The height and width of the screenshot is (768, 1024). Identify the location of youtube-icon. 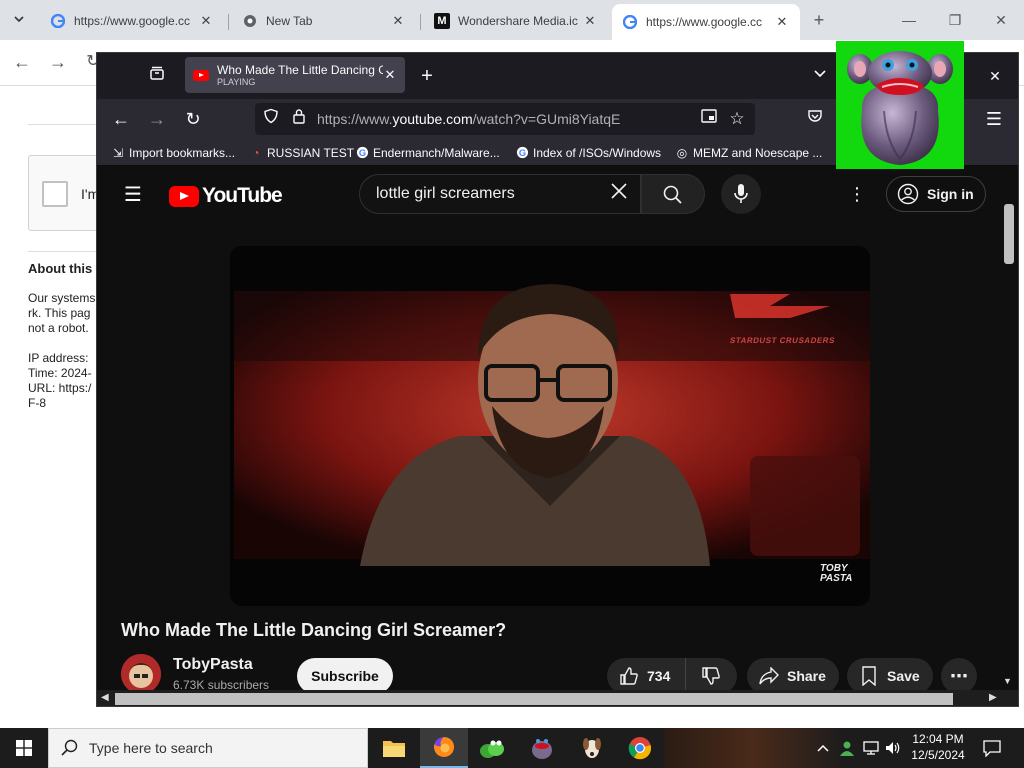
(184, 196).